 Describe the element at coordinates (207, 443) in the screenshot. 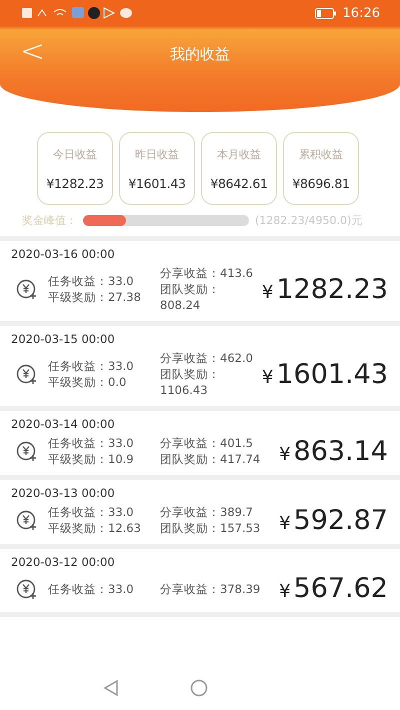

I see `earning-item: 分享收益：401.5` at that location.